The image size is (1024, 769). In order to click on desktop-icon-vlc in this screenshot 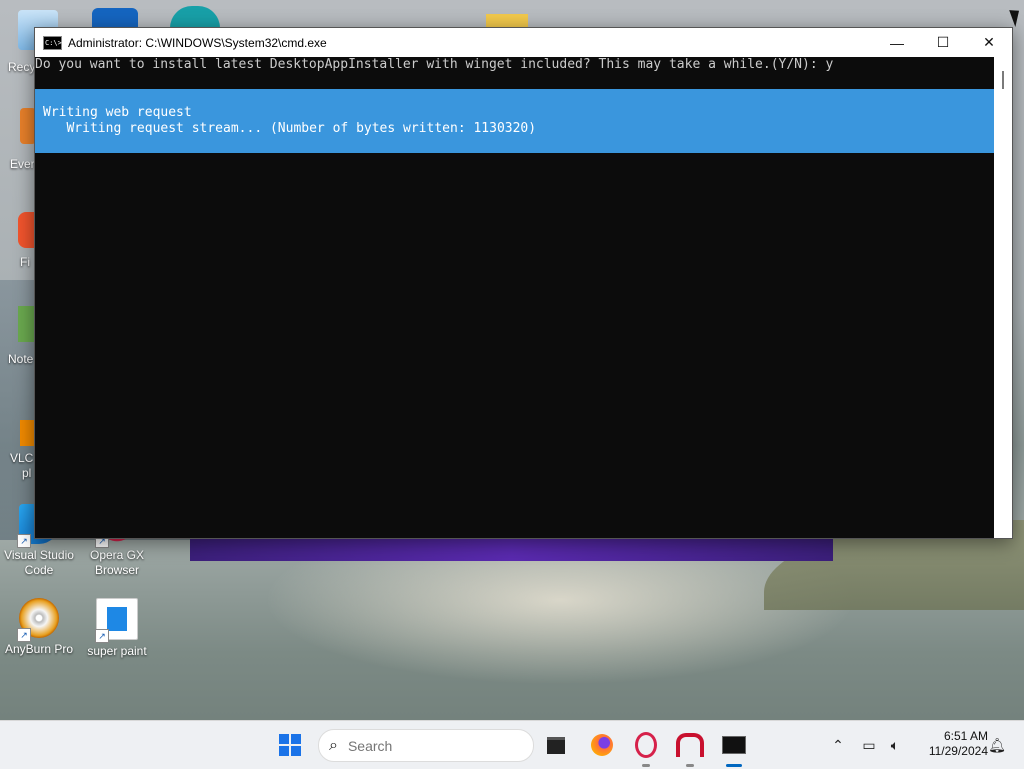, I will do `click(27, 433)`.